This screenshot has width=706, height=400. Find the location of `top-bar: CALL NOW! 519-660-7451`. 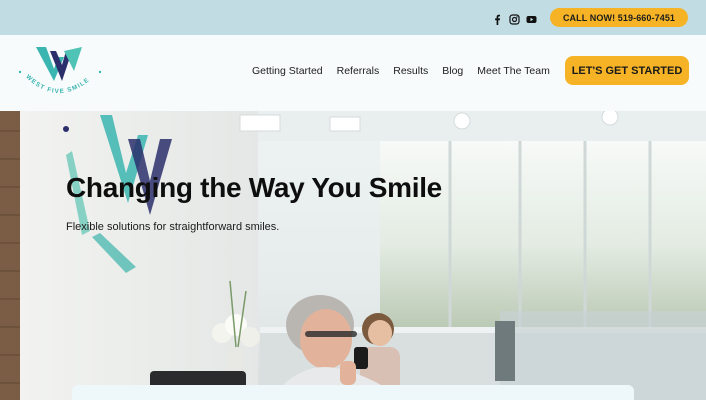

top-bar: CALL NOW! 519-660-7451 is located at coordinates (353, 17).